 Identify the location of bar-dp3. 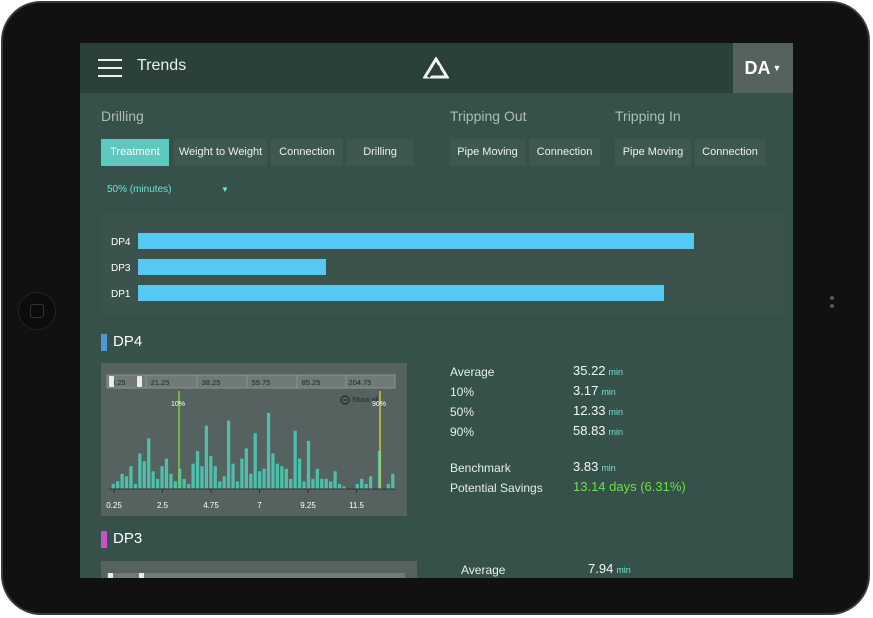
(232, 267).